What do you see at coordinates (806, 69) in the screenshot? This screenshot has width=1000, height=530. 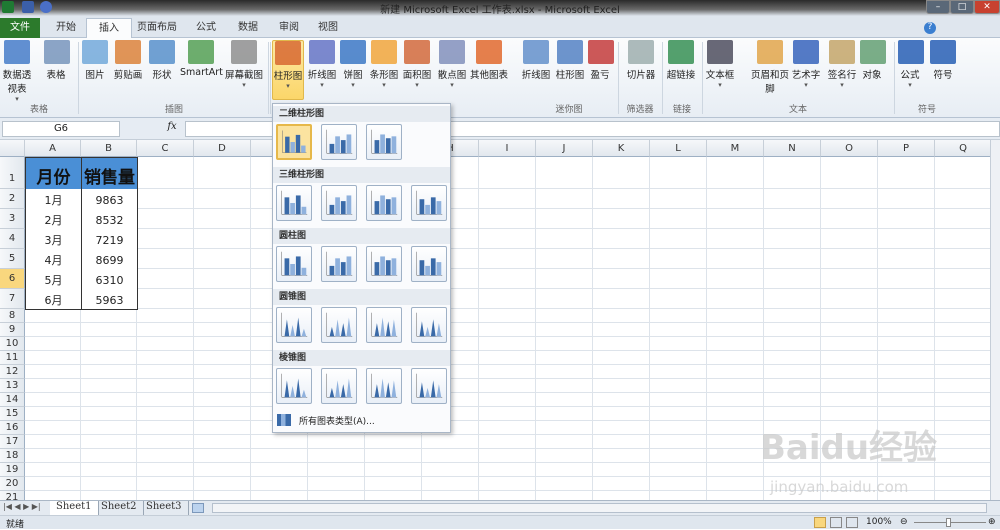 I see `ribbon-button-22: 艺术字 ▾` at bounding box center [806, 69].